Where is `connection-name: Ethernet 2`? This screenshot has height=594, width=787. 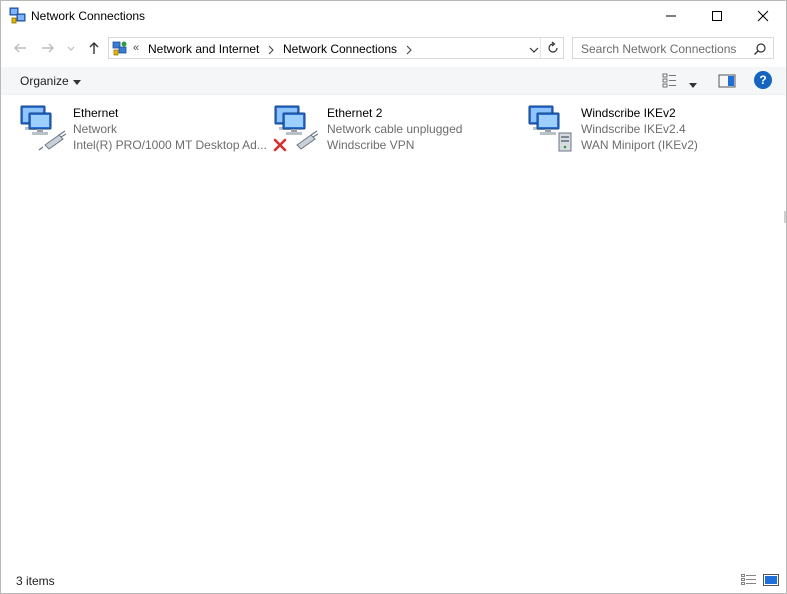
connection-name: Ethernet 2 is located at coordinates (355, 113).